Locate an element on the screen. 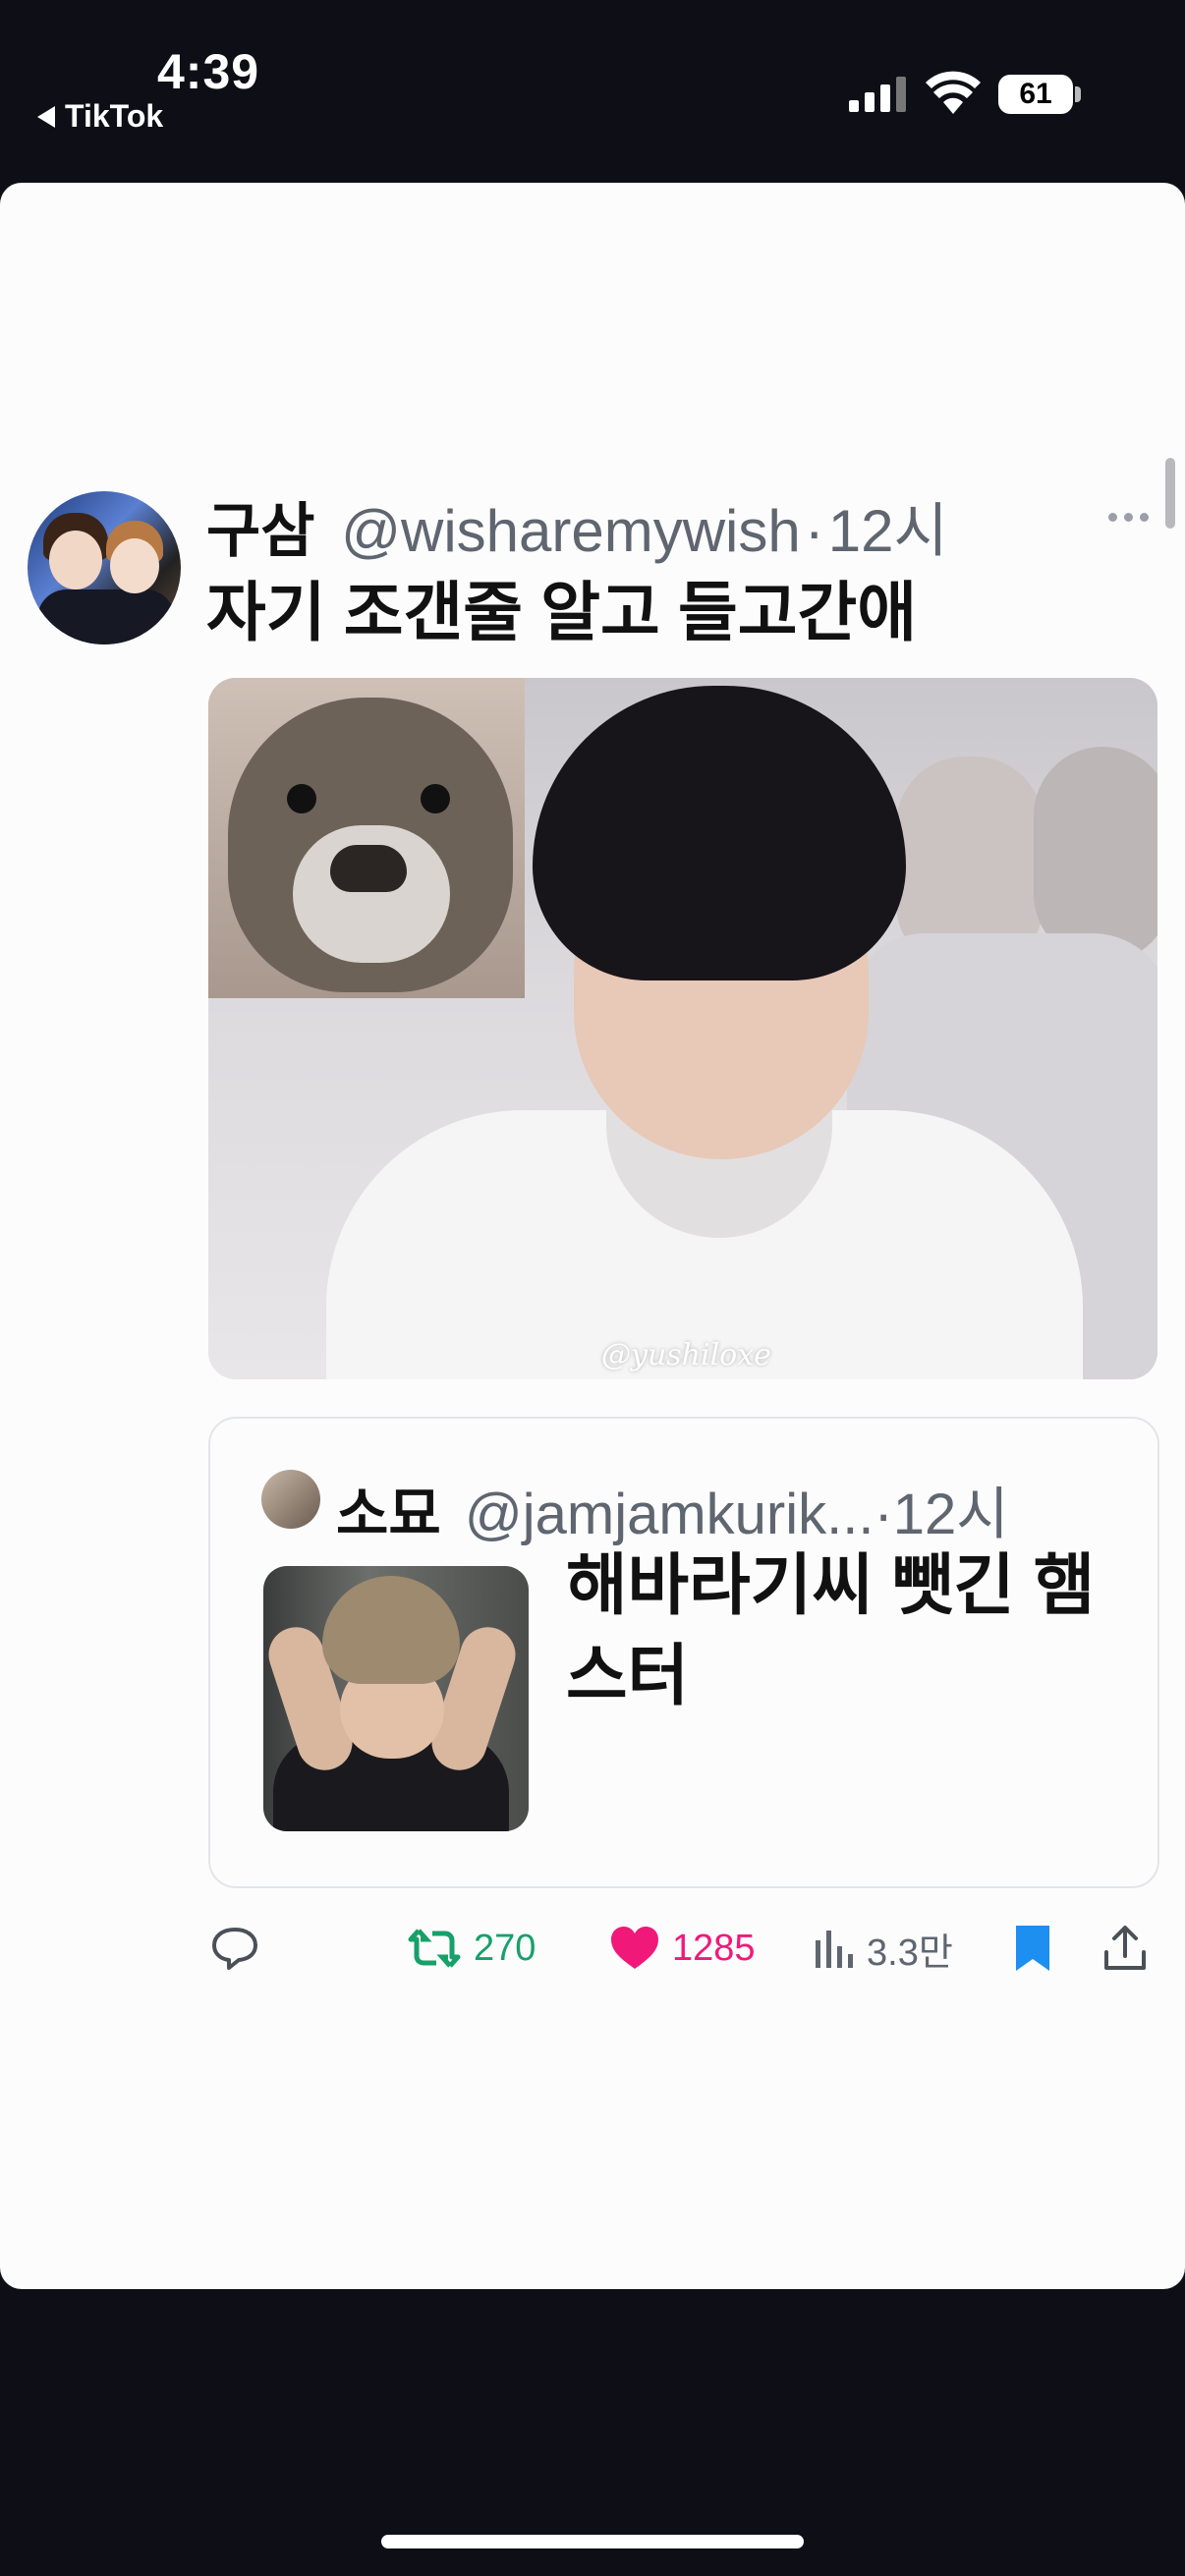  like-button: 1285 is located at coordinates (683, 1948).